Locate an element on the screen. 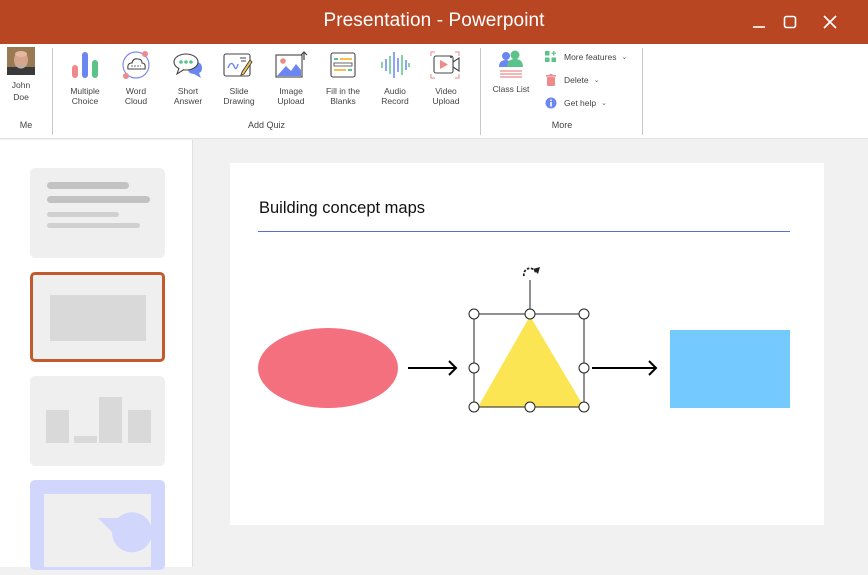 This screenshot has width=868, height=575. minimize-button is located at coordinates (759, 22).